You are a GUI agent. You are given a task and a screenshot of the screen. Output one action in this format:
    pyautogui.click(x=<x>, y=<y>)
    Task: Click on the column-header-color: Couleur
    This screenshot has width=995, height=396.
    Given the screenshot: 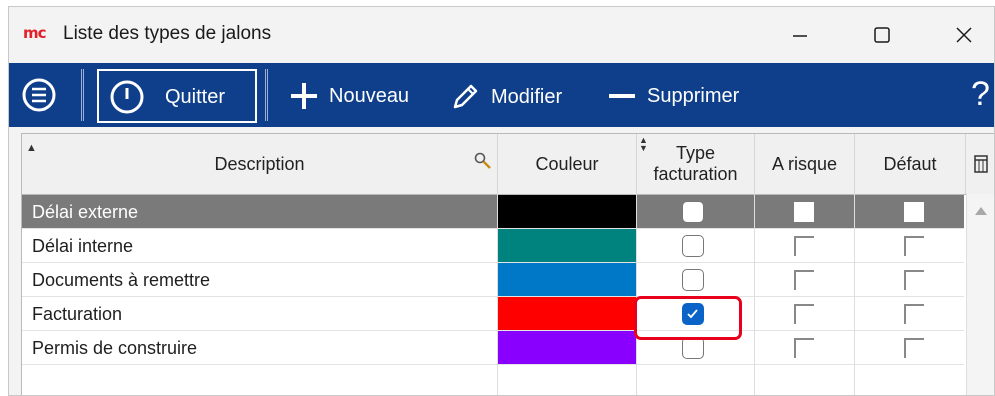 What is the action you would take?
    pyautogui.click(x=567, y=164)
    